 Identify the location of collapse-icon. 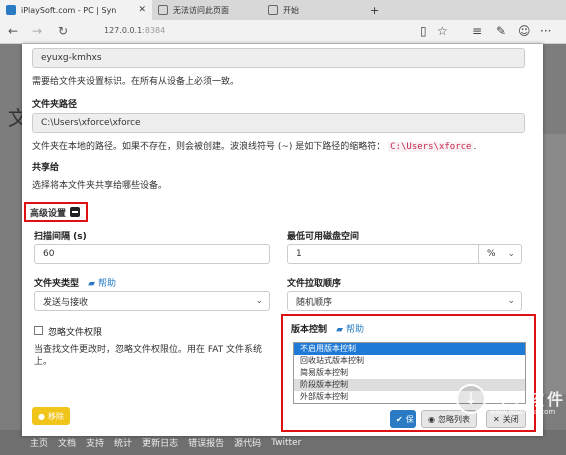
(75, 212).